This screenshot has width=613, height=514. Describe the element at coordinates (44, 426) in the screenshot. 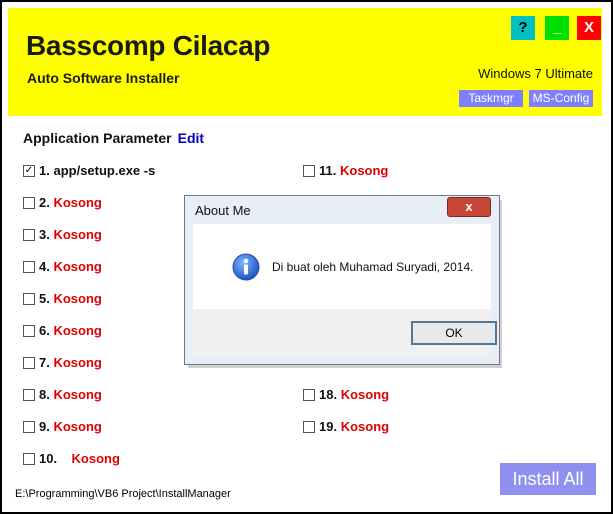

I see `param-number: 9.` at that location.